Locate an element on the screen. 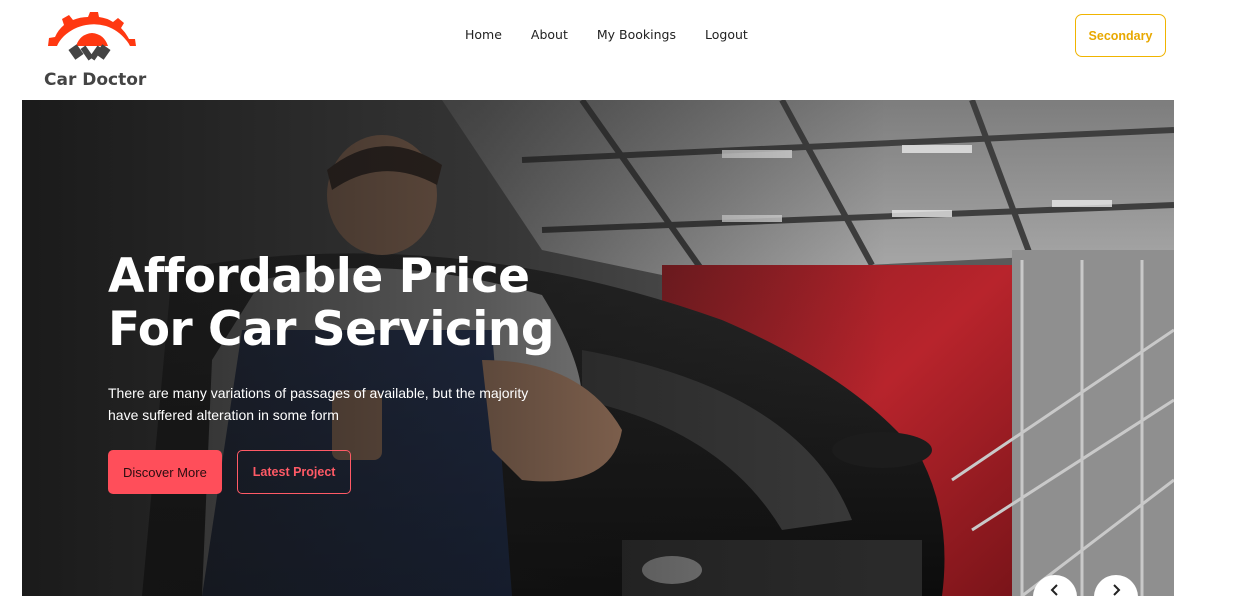 This screenshot has height=596, width=1251. nav-link-about: About is located at coordinates (549, 35).